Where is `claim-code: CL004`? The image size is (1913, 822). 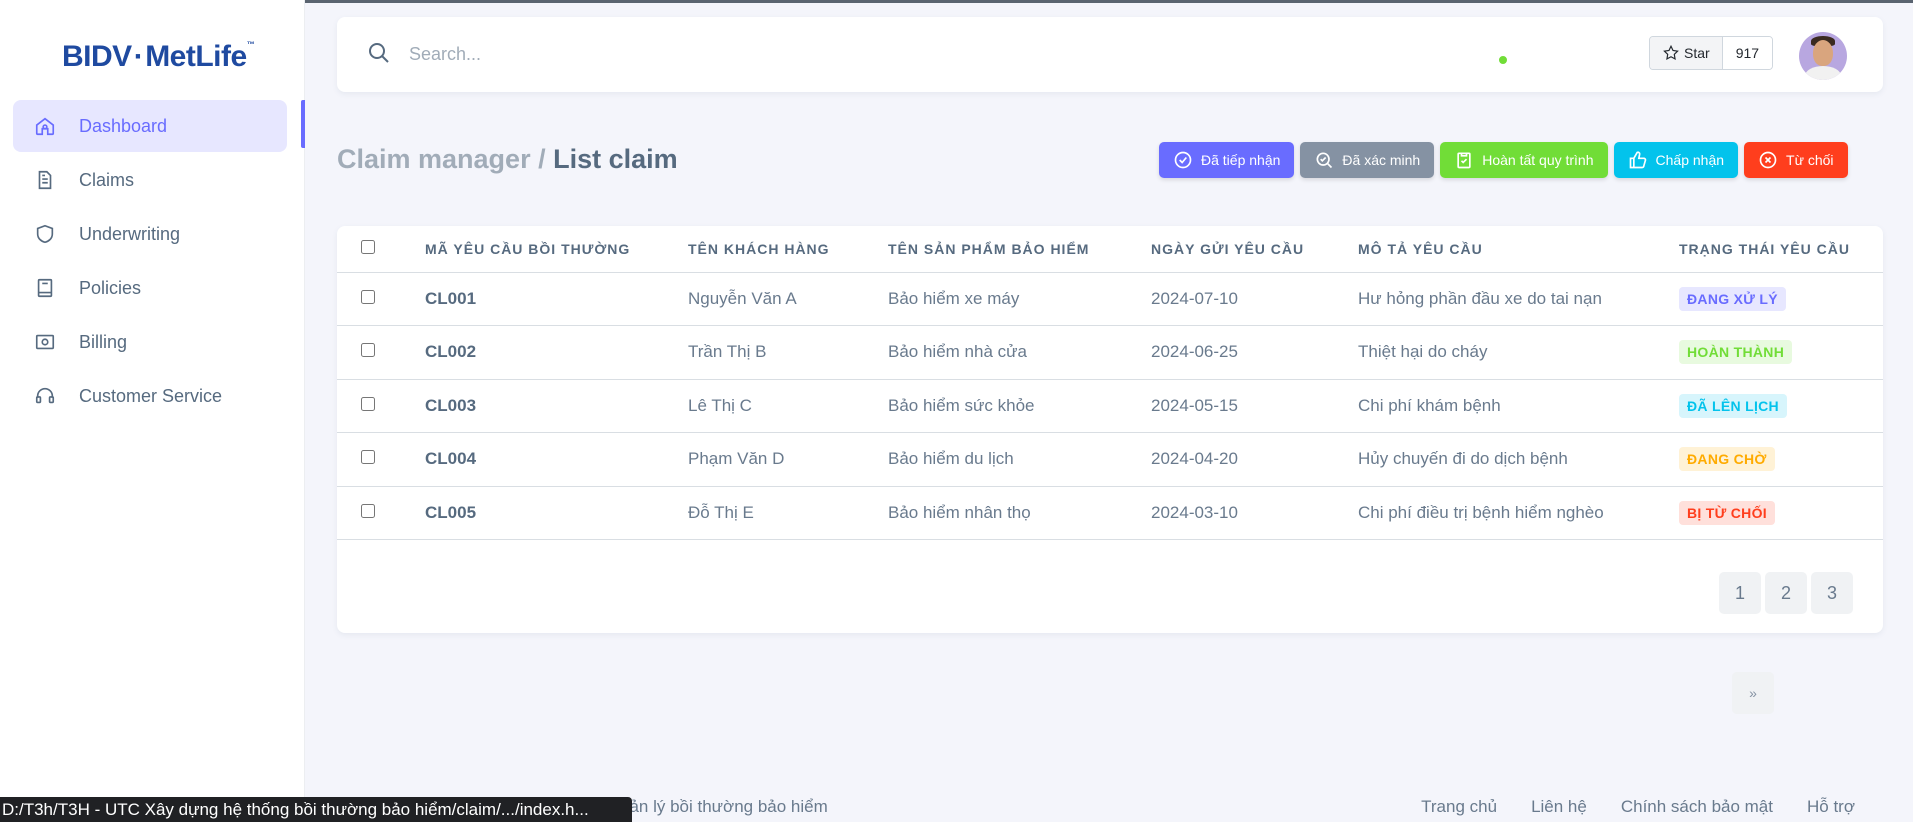 claim-code: CL004 is located at coordinates (556, 459).